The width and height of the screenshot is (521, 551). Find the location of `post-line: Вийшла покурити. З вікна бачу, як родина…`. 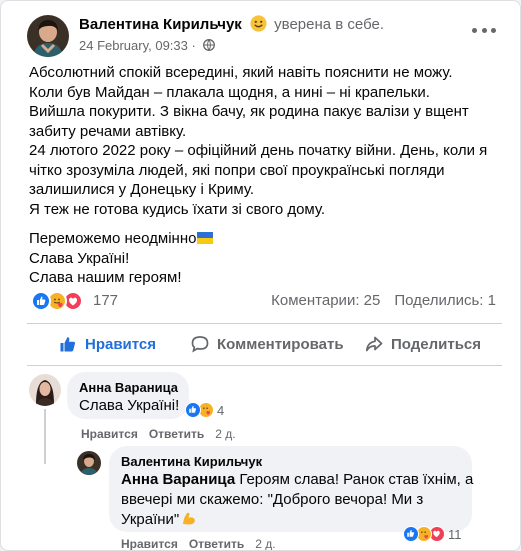

post-line: Вийшла покурити. З вікна бачу, як родина… is located at coordinates (249, 111).